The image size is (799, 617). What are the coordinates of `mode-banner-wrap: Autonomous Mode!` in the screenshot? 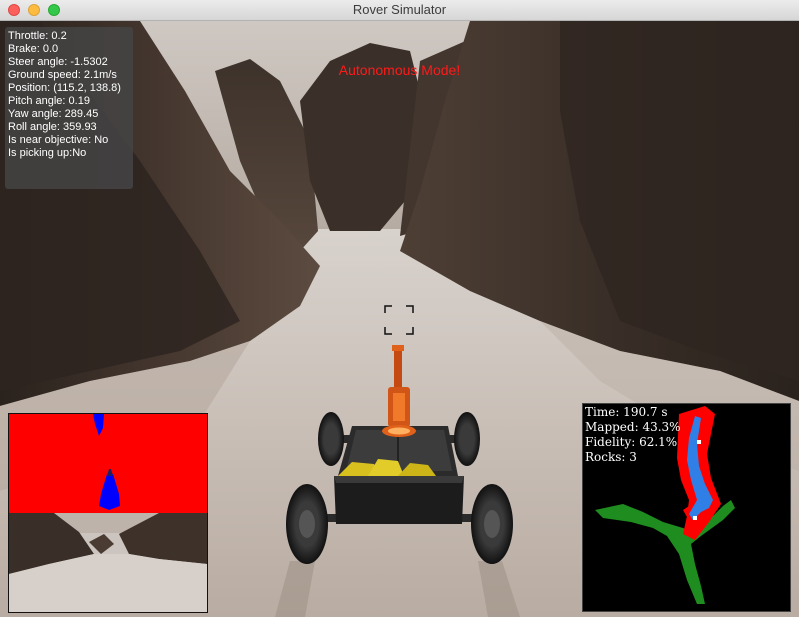 It's located at (399, 70).